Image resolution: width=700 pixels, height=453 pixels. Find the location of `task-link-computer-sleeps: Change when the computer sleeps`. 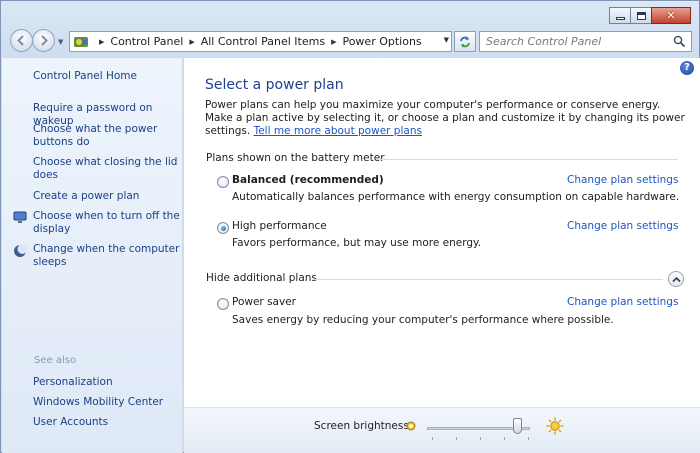

task-link-computer-sleeps: Change when the computer sleeps is located at coordinates (107, 256).